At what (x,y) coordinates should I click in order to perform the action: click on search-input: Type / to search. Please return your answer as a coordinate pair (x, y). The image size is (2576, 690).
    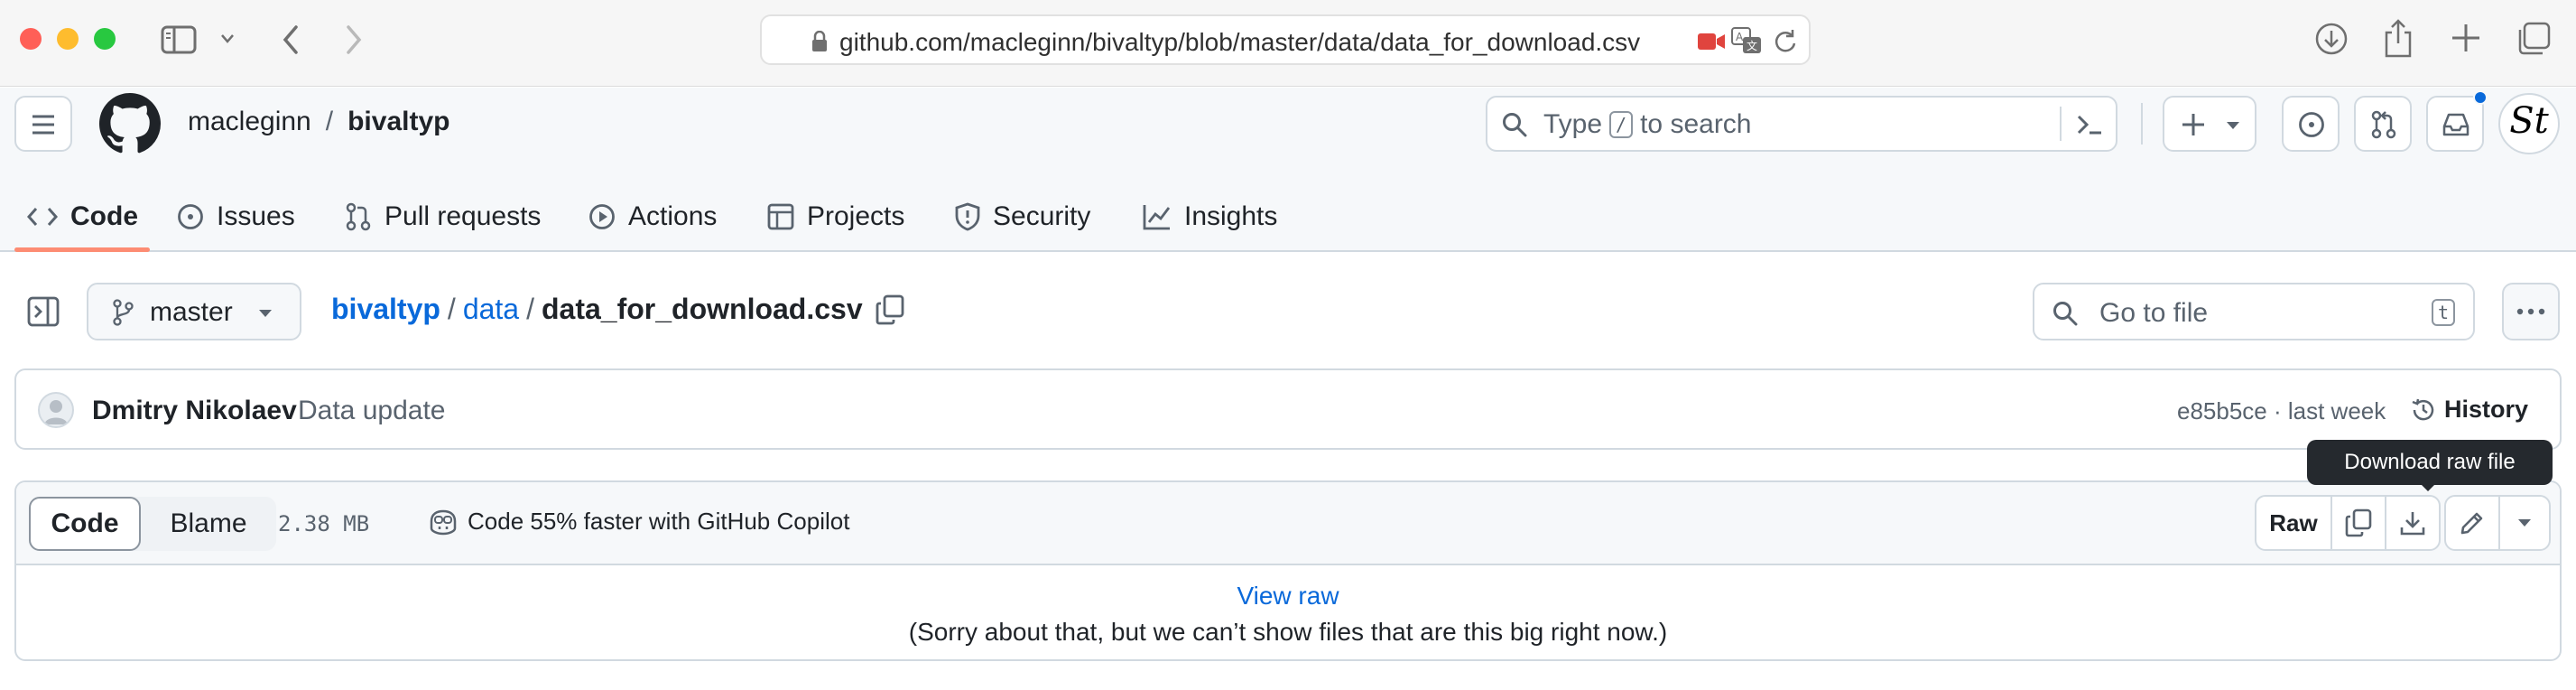
    Looking at the image, I should click on (1802, 124).